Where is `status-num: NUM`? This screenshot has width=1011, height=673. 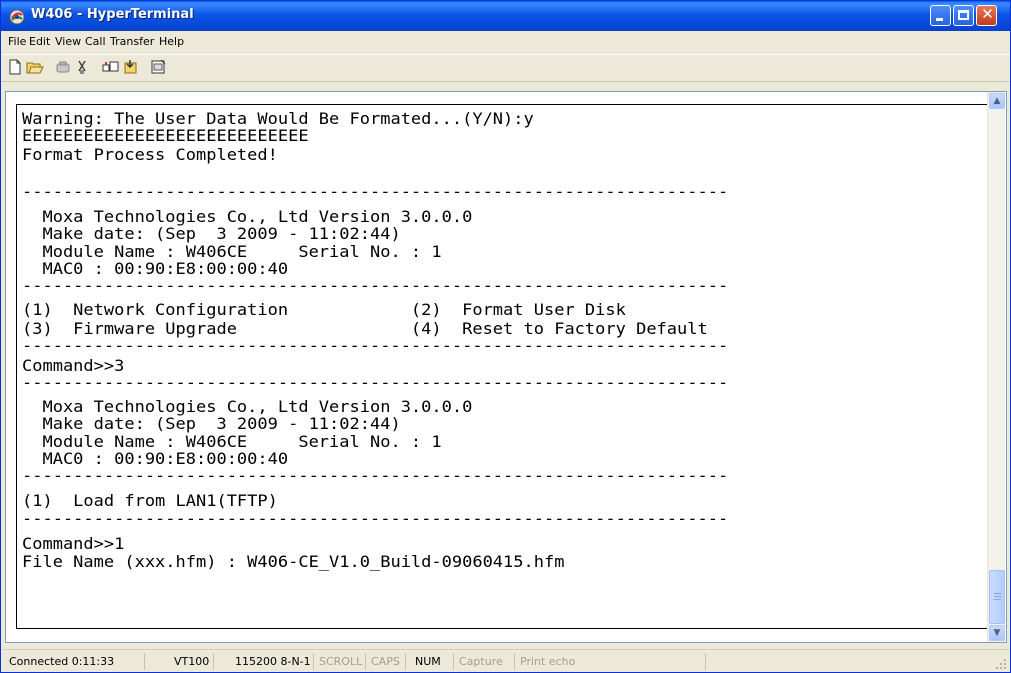 status-num: NUM is located at coordinates (430, 661).